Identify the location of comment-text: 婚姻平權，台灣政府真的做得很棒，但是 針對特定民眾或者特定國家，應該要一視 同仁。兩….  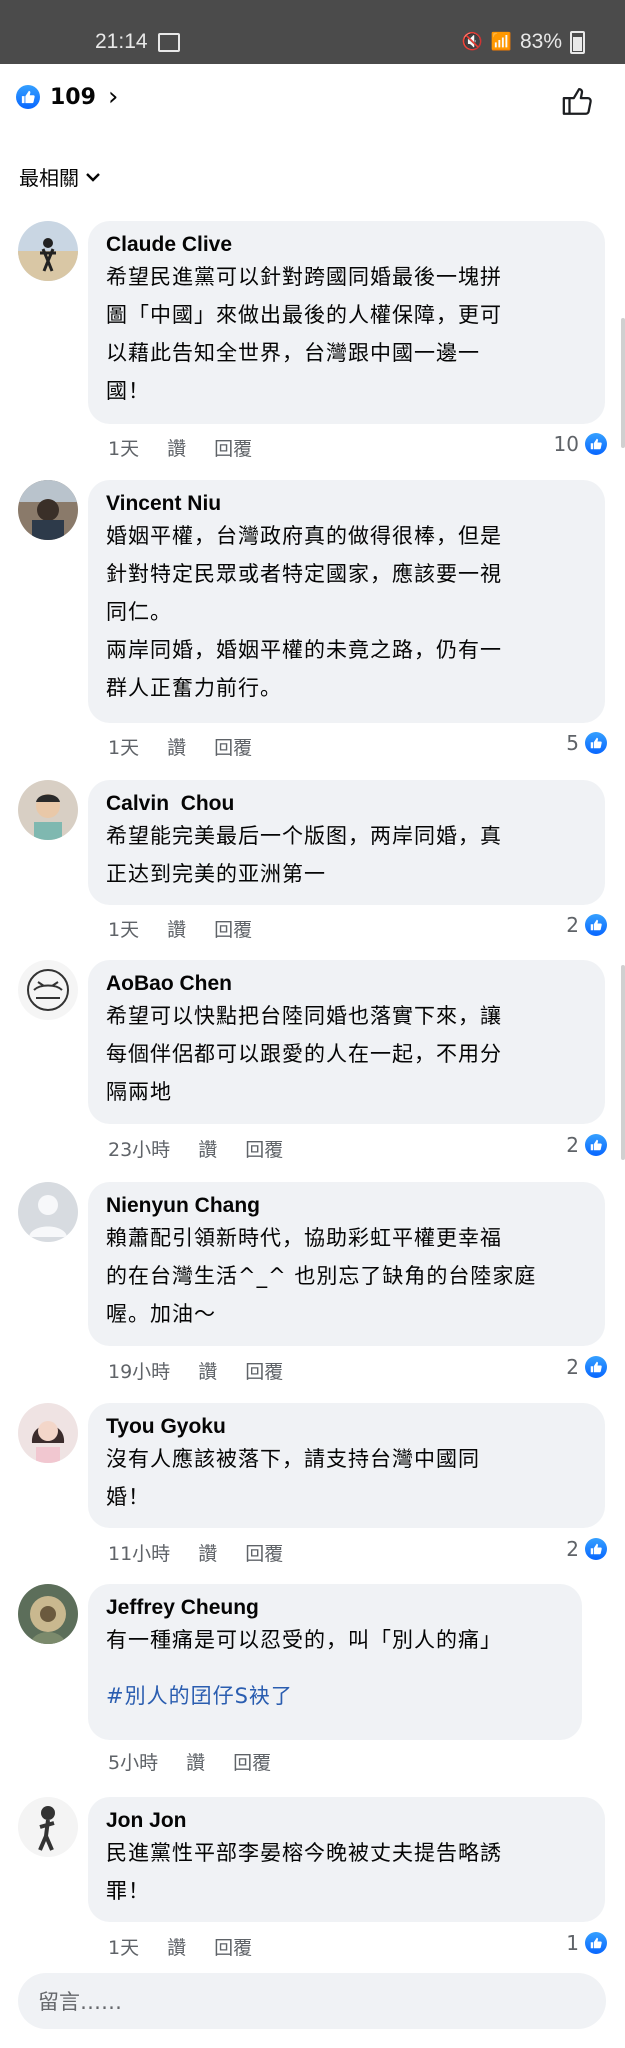
(304, 612).